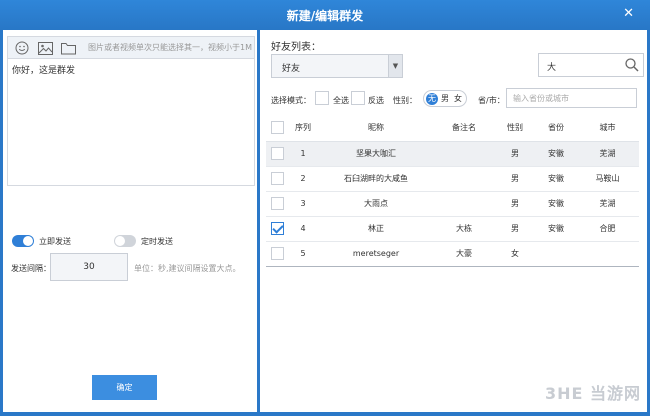 This screenshot has height=416, width=650. Describe the element at coordinates (376, 179) in the screenshot. I see `cell-nickname: 石臼湖畔的大咸鱼` at that location.